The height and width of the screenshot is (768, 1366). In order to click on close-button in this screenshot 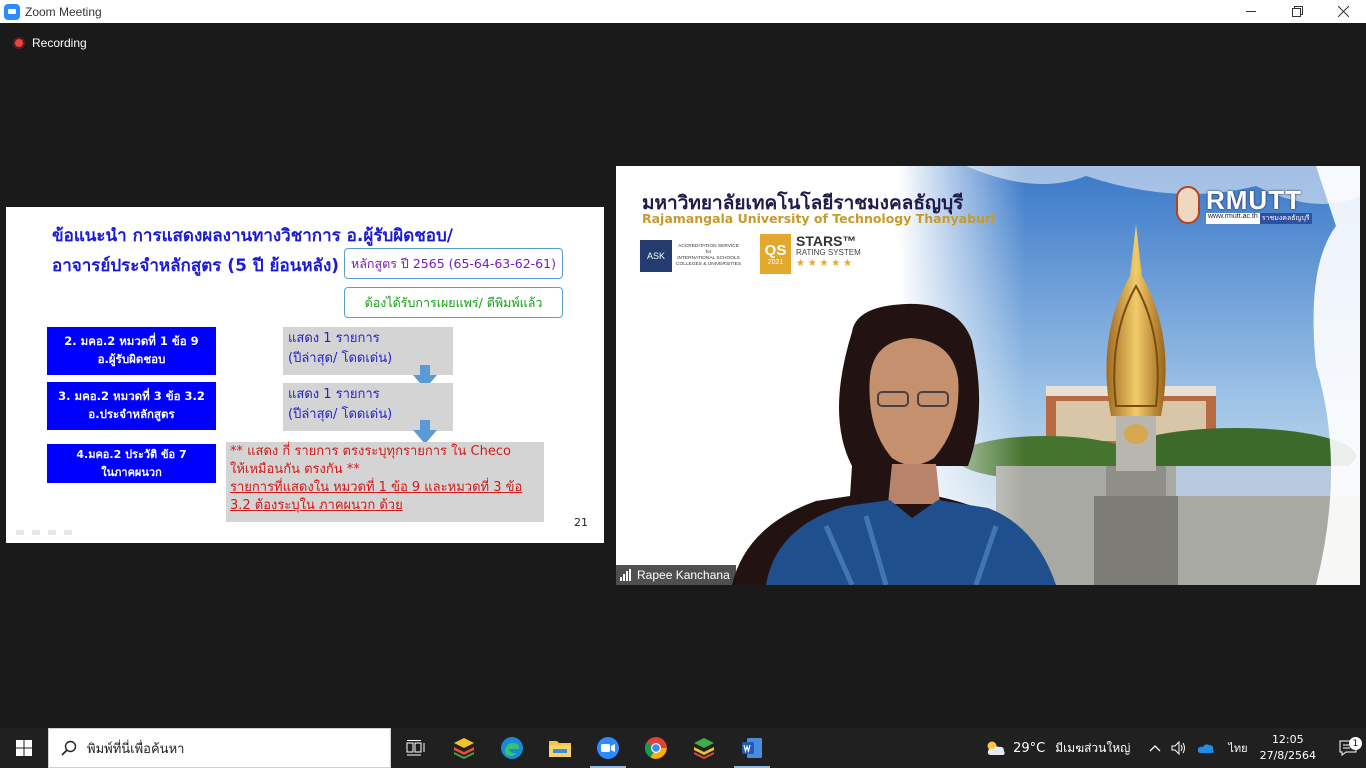, I will do `click(1343, 11)`.